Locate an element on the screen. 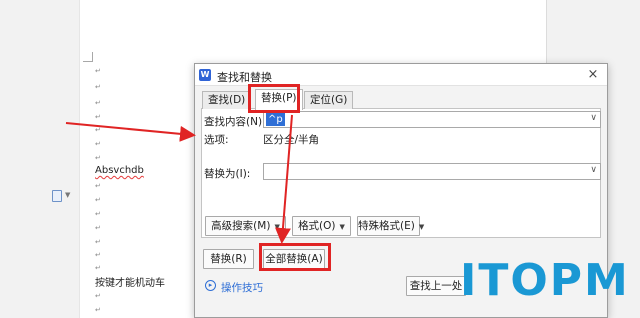 This screenshot has height=318, width=640. special-format-label: 特殊格式(E) is located at coordinates (386, 226).